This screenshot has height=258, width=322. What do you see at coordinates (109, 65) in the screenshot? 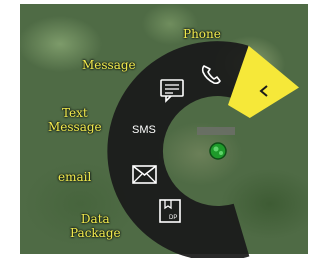
I see `message-label: Message` at bounding box center [109, 65].